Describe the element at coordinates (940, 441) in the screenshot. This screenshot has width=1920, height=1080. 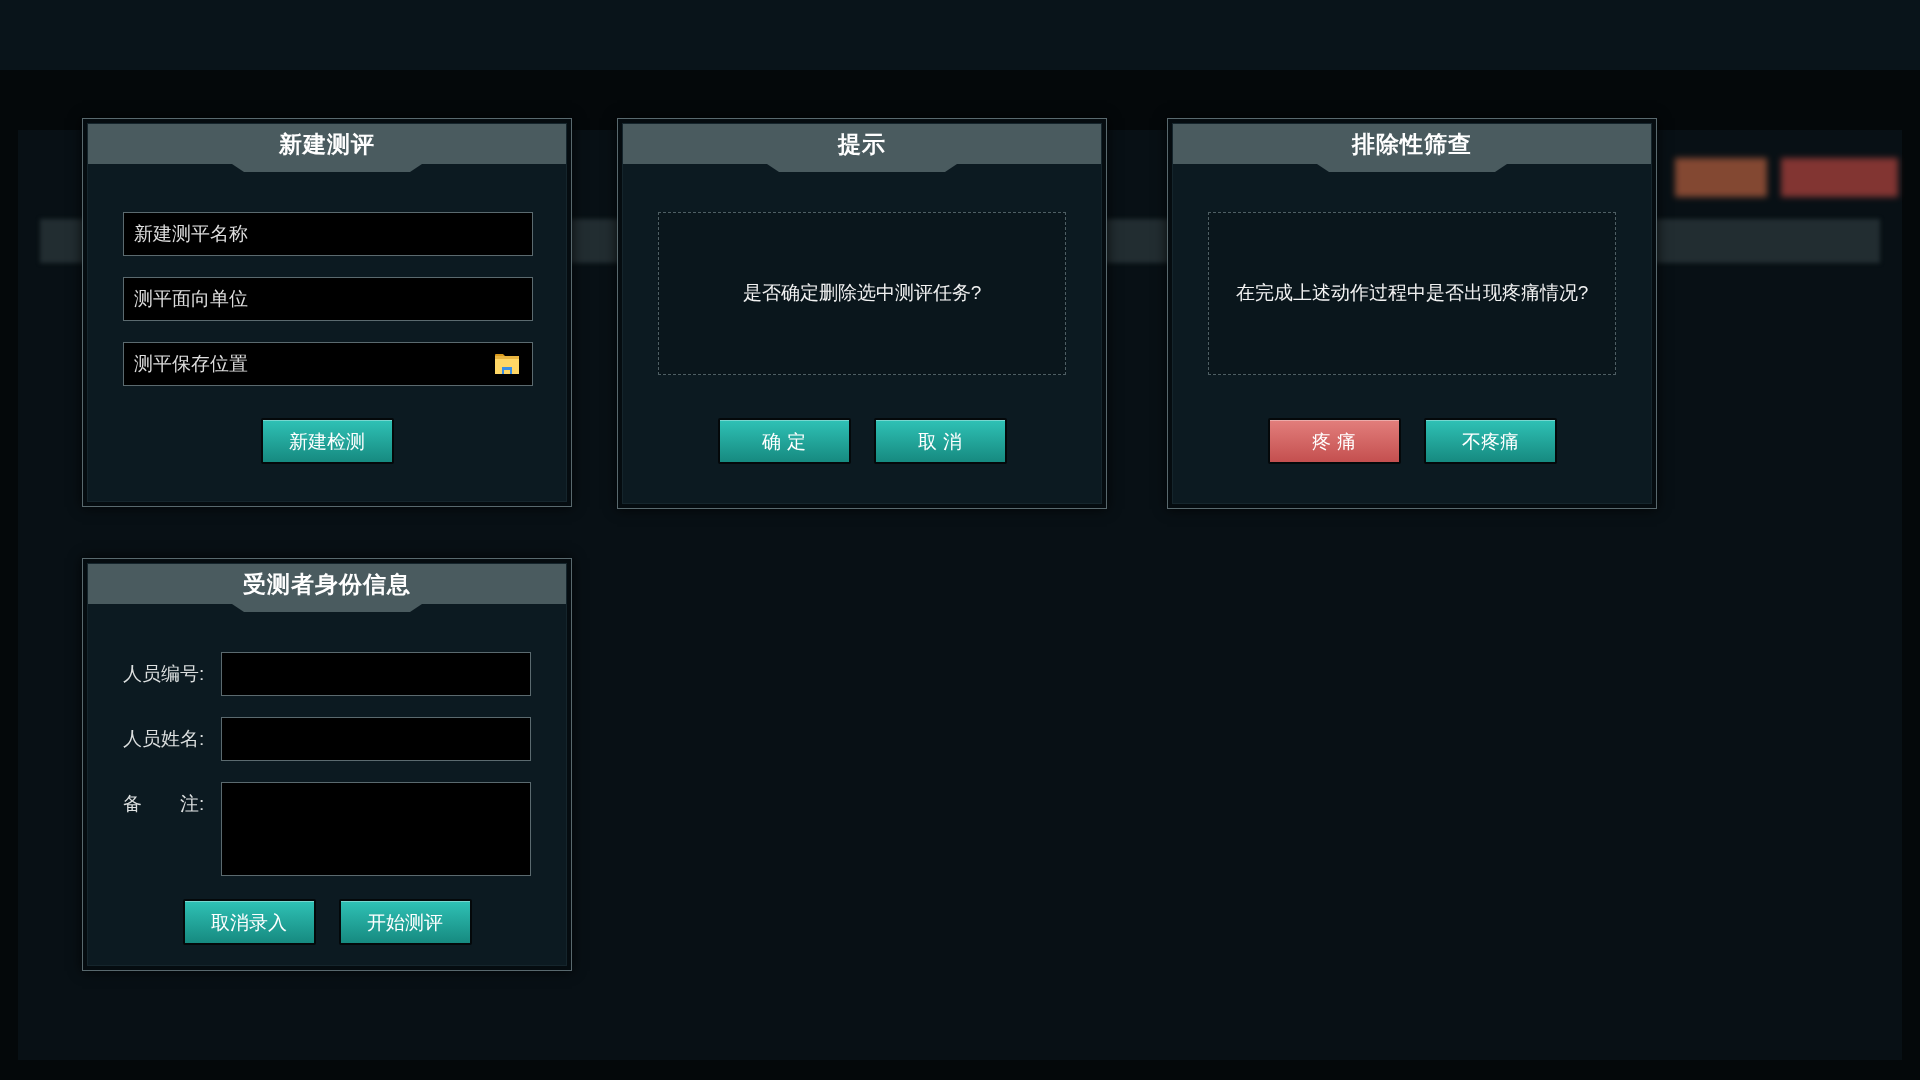
I see `dialog-button: 取 消` at that location.